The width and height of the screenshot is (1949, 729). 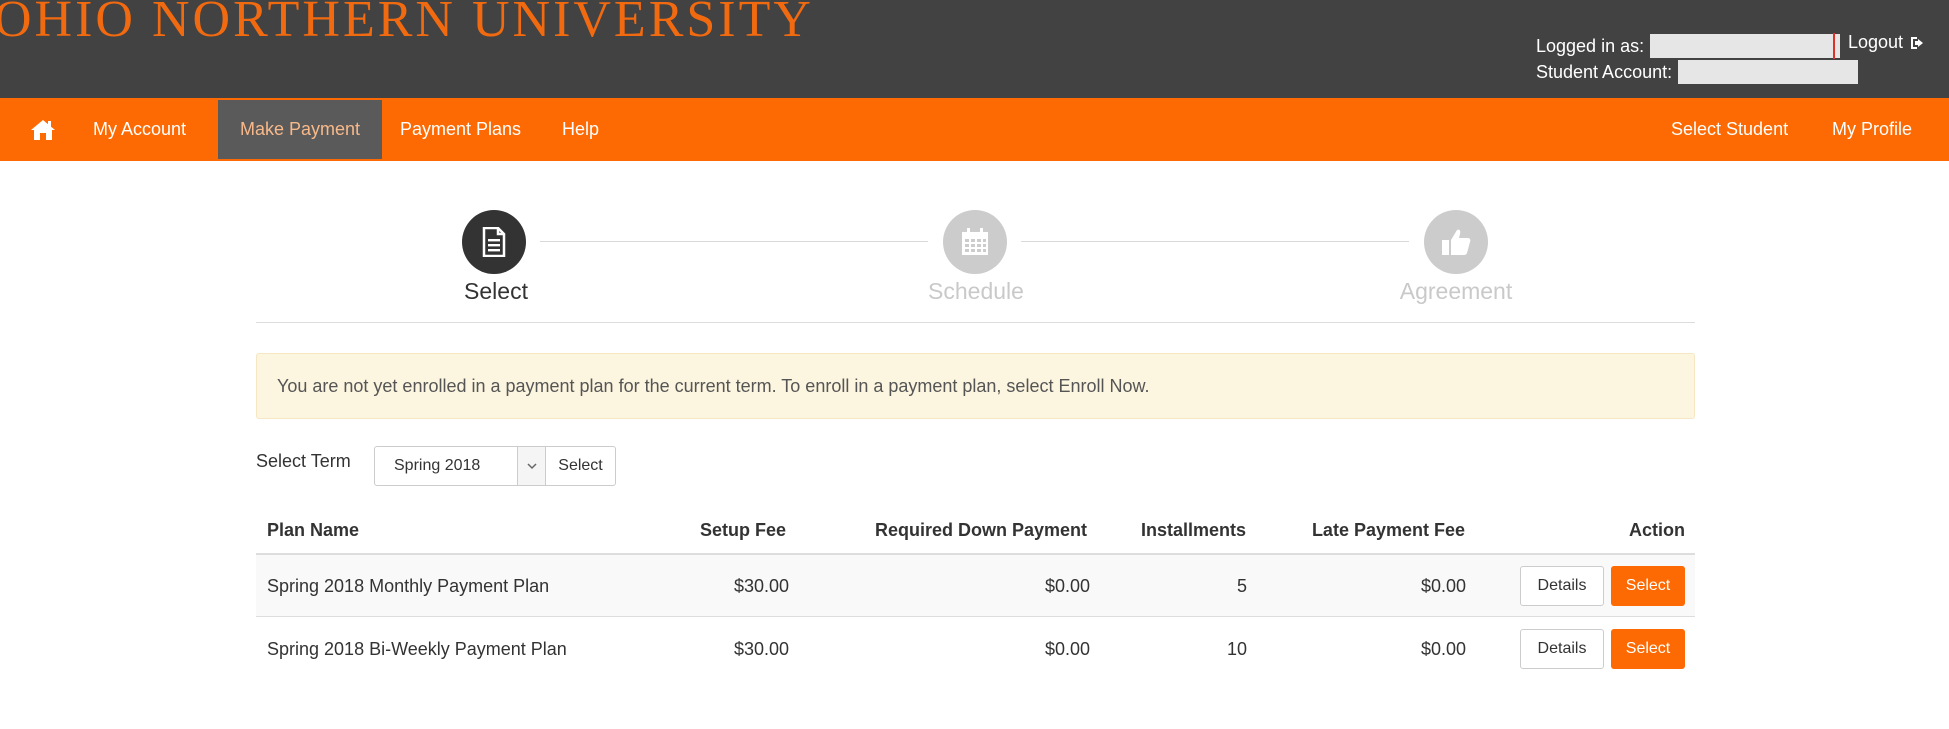 I want to click on nav-make-payment: Make Payment, so click(x=300, y=129).